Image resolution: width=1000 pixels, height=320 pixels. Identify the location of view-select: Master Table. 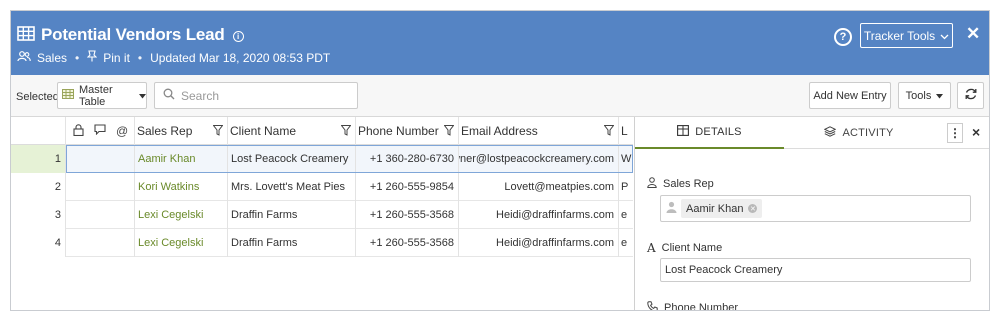
(102, 95).